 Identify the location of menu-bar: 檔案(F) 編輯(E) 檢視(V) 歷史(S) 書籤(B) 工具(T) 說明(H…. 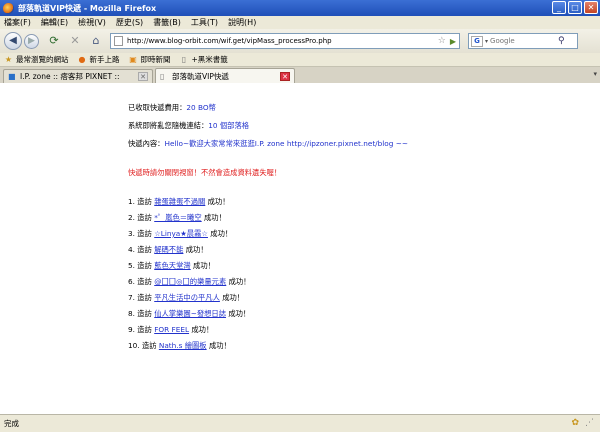
(300, 22).